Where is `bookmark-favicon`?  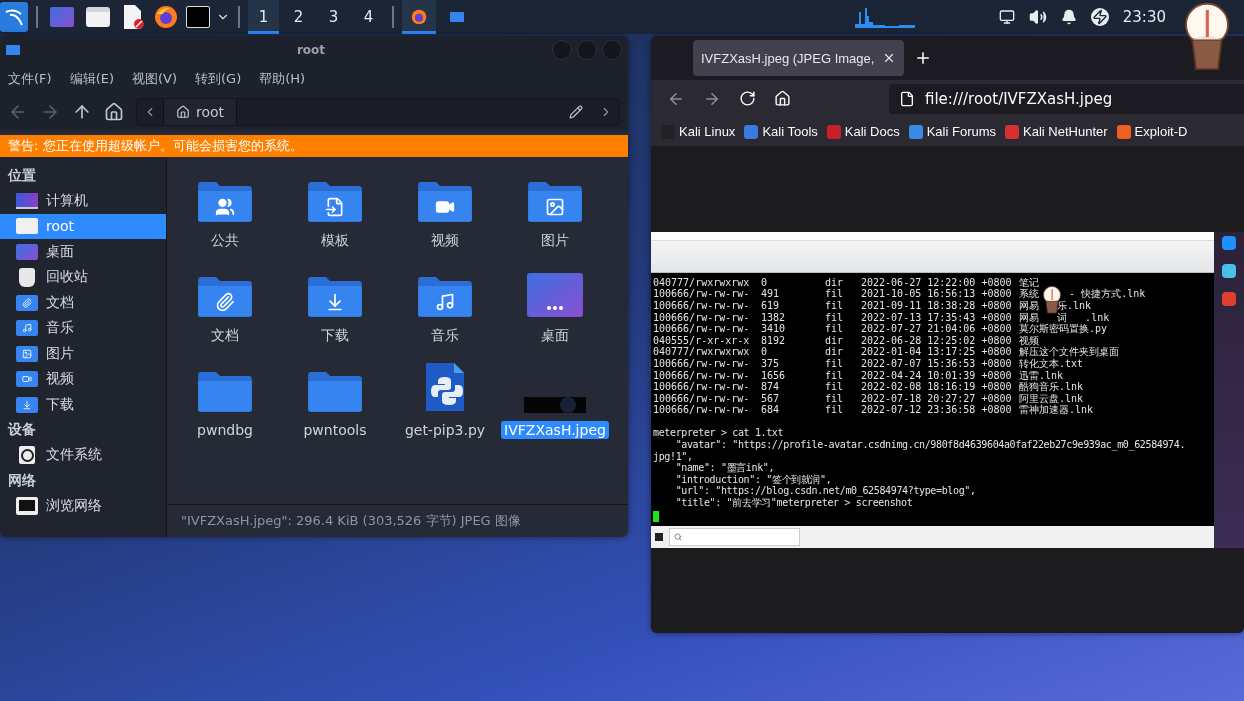 bookmark-favicon is located at coordinates (751, 131).